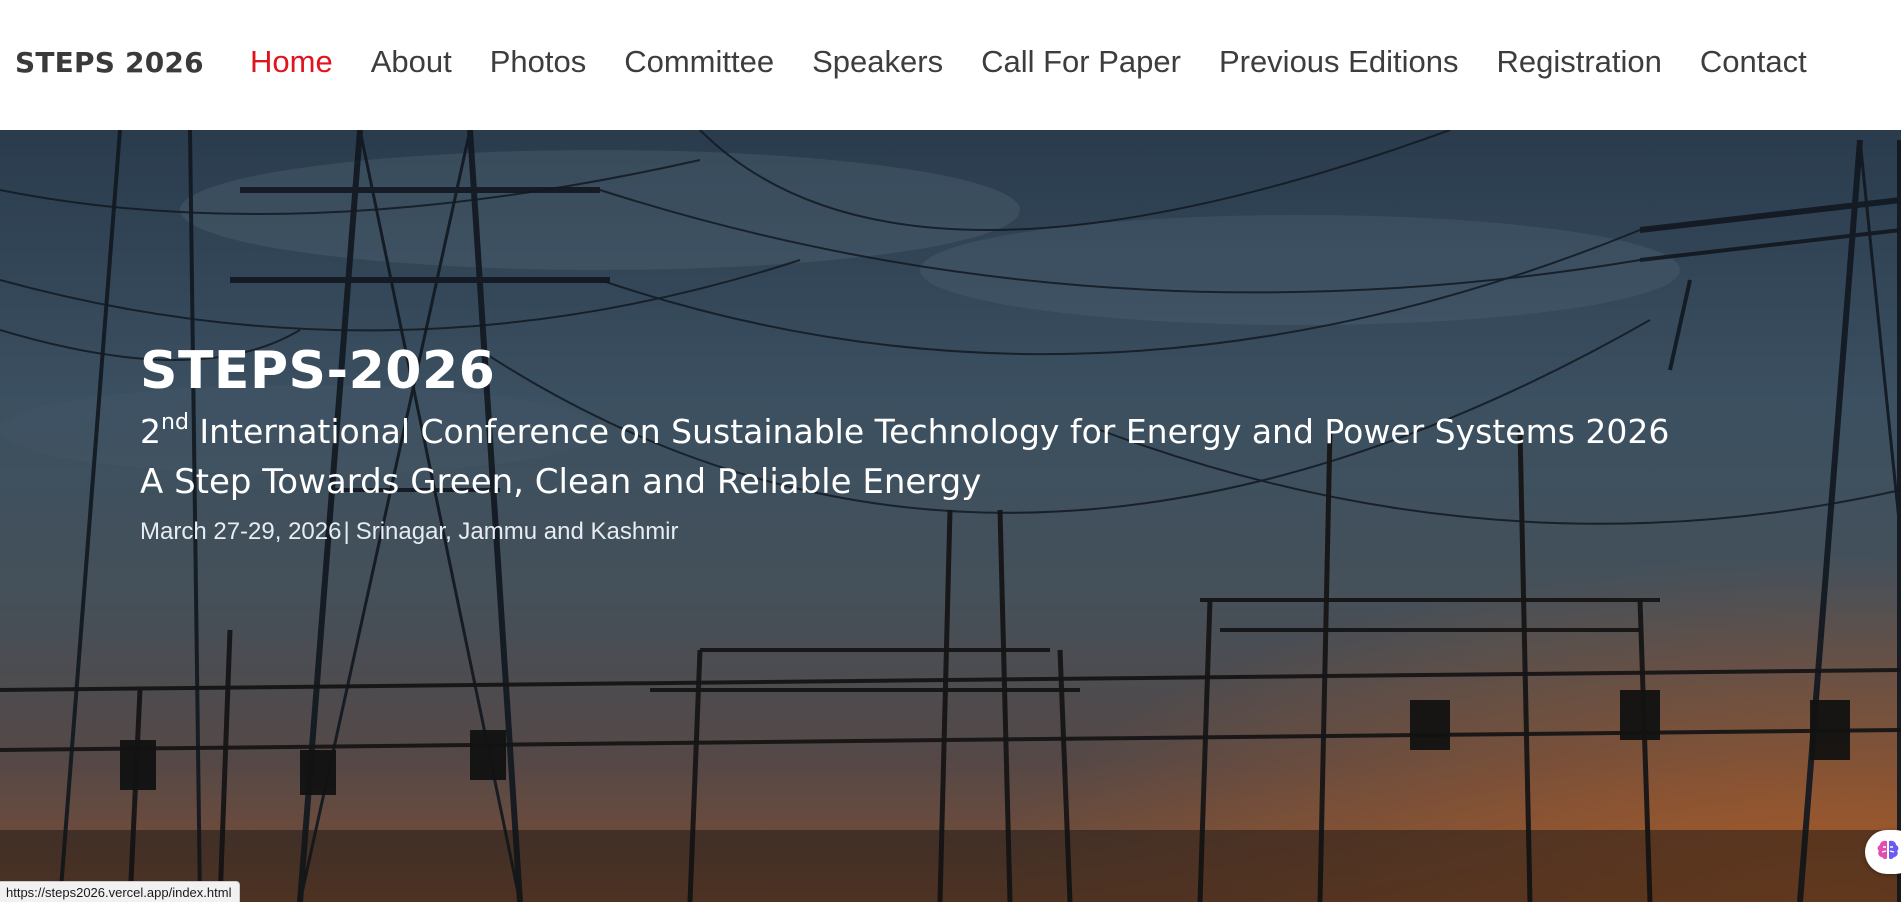 The width and height of the screenshot is (1901, 902). I want to click on site-brand: STEPS 2026, so click(109, 62).